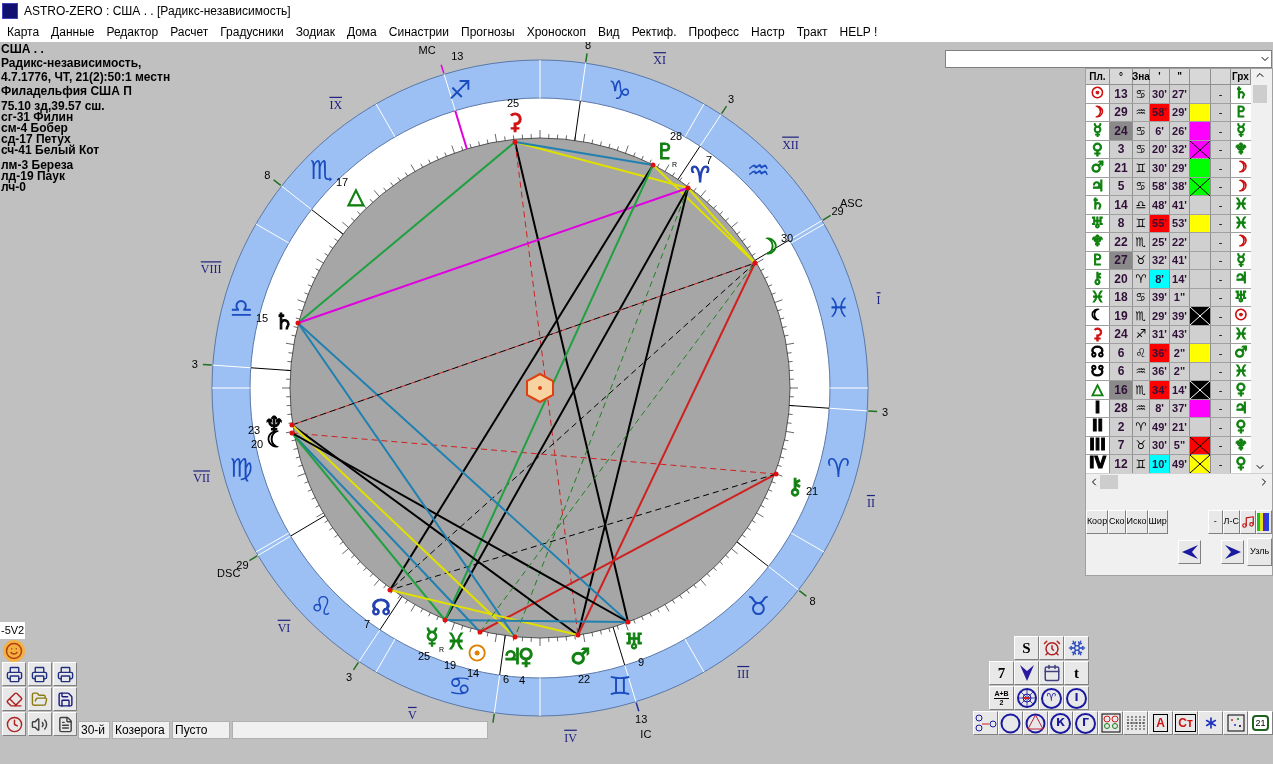 The image size is (1273, 764). Describe the element at coordinates (1260, 723) in the screenshot. I see `calendar-day-button: 21` at that location.